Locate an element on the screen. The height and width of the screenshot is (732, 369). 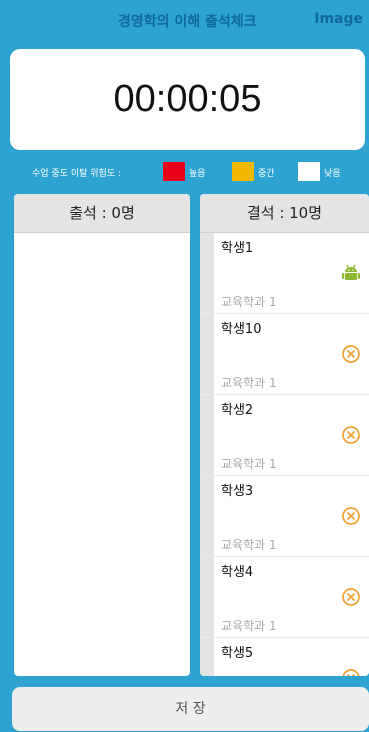
save-button: 저 장 is located at coordinates (190, 709).